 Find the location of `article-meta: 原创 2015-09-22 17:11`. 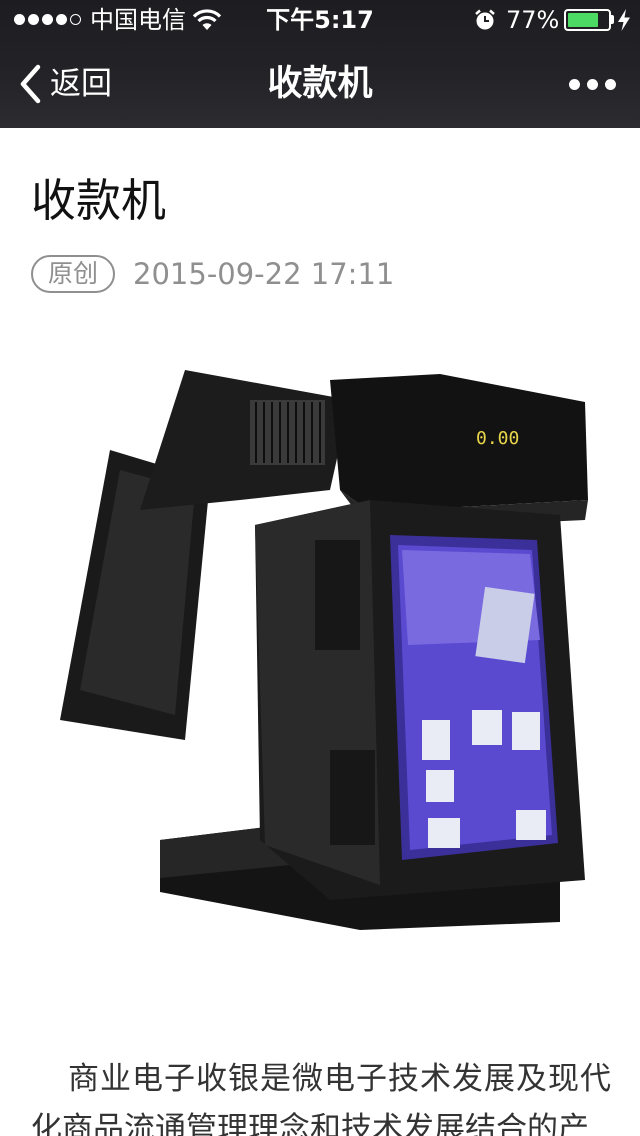

article-meta: 原创 2015-09-22 17:11 is located at coordinates (212, 274).